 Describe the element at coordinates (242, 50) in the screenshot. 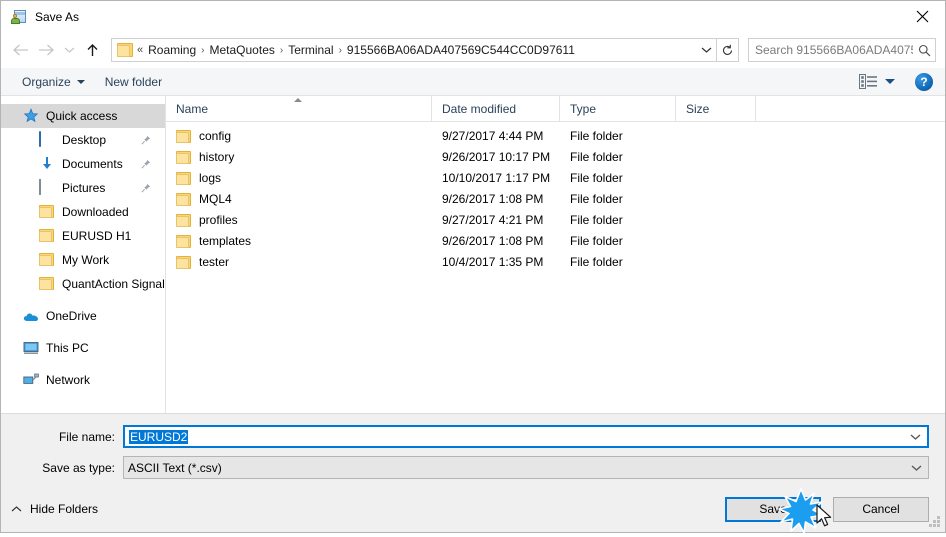

I see `breadcrumb-item-metaquotes: MetaQuotes` at that location.